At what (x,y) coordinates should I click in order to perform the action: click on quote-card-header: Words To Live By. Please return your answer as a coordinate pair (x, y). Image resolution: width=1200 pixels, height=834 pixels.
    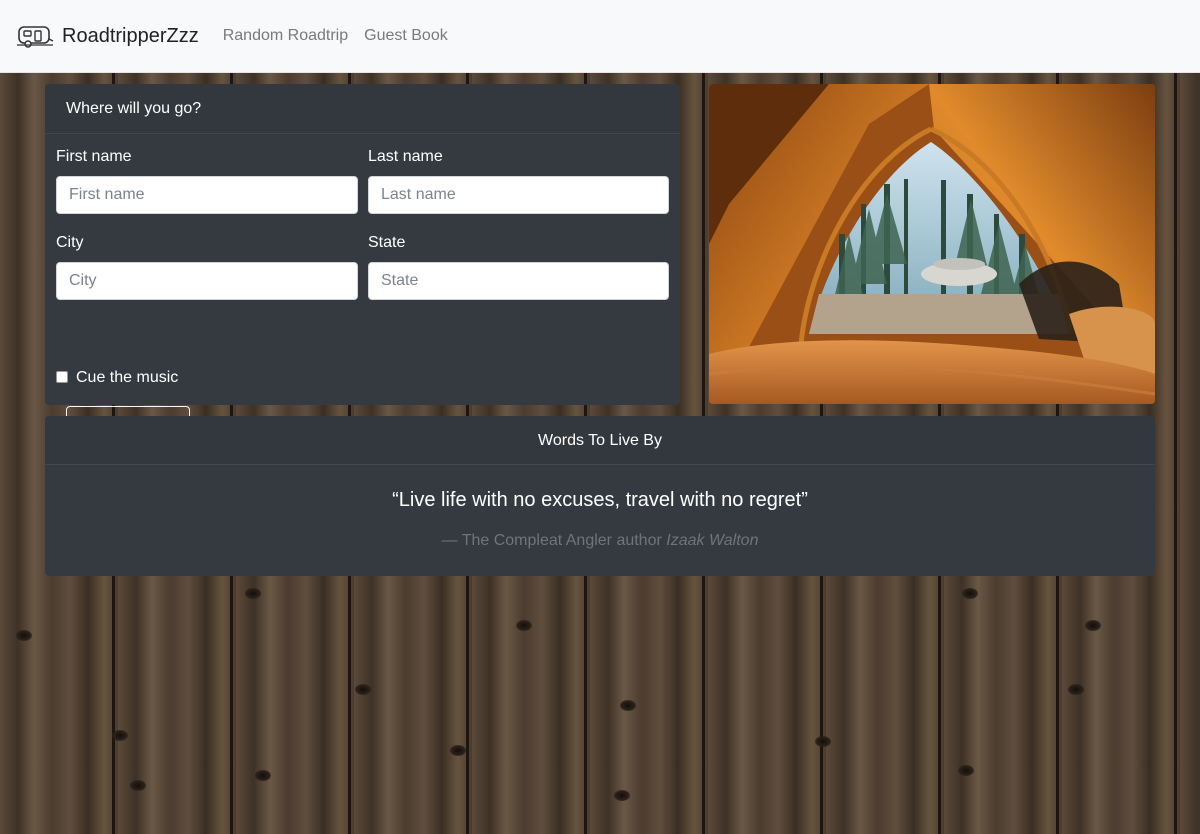
    Looking at the image, I should click on (600, 440).